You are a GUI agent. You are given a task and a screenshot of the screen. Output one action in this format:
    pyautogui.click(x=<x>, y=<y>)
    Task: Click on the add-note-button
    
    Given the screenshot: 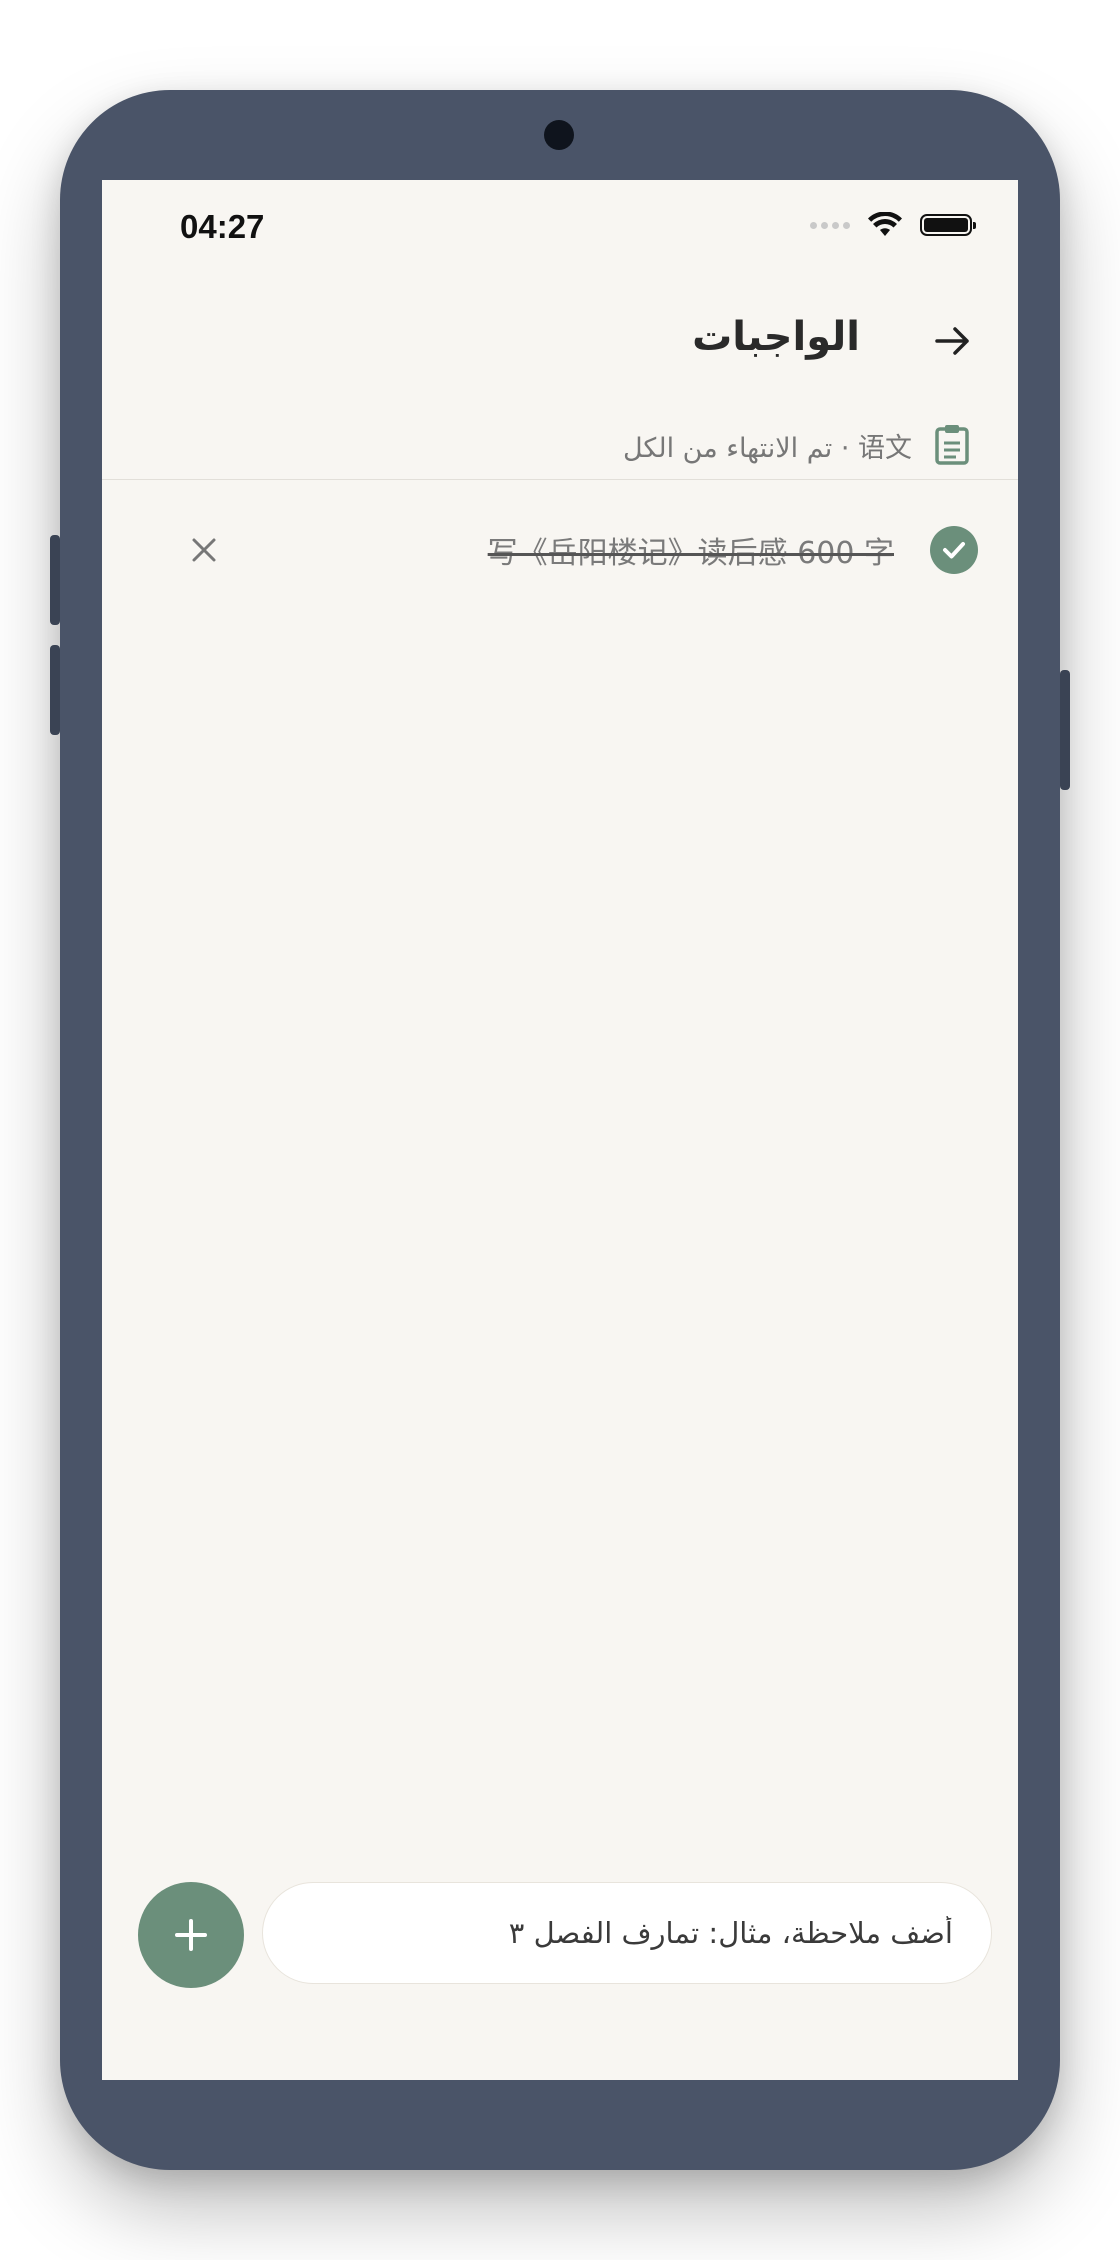 What is the action you would take?
    pyautogui.click(x=191, y=1935)
    